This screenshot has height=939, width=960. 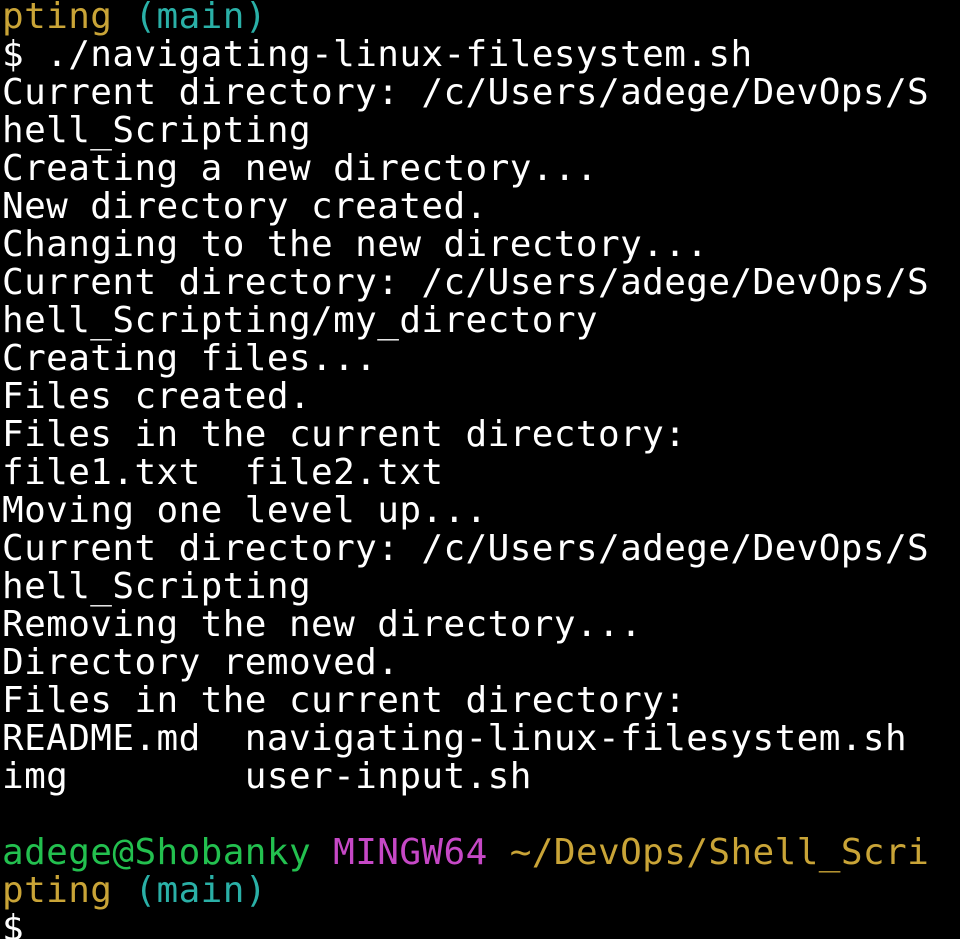 What do you see at coordinates (455, 738) in the screenshot?
I see `output-line: README.md navigating-linux-filesystem.sh` at bounding box center [455, 738].